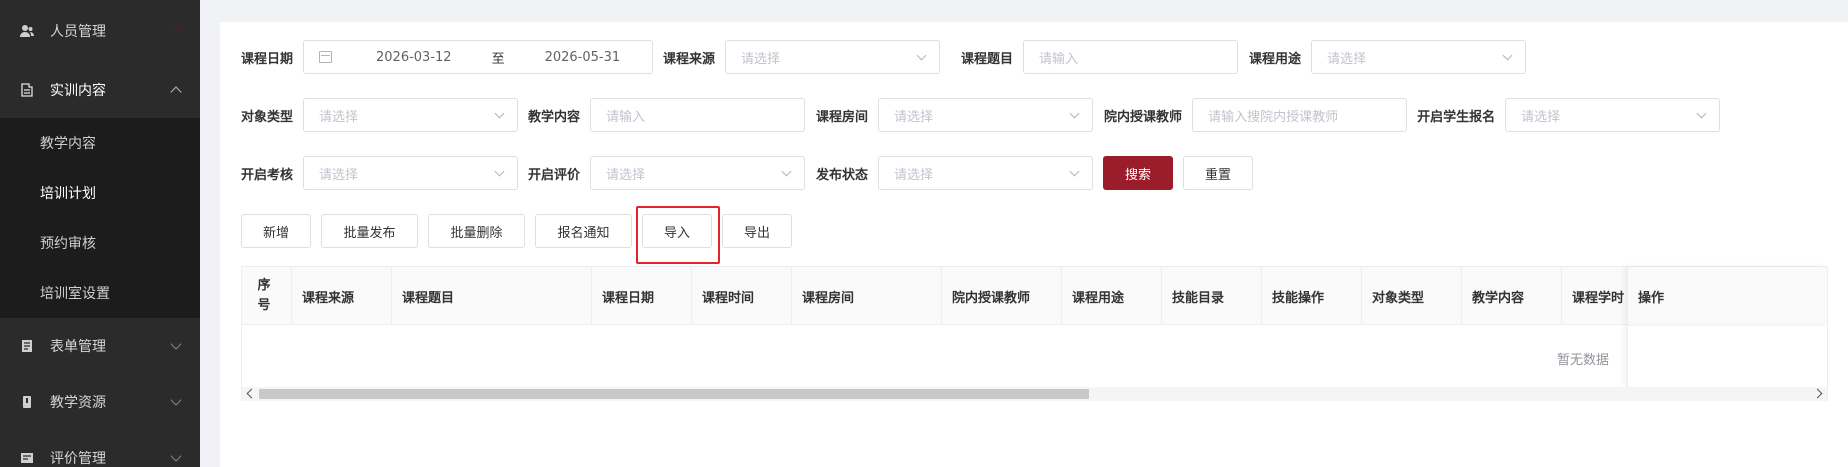  What do you see at coordinates (78, 403) in the screenshot?
I see `sidebar-item-label: 教学资源` at bounding box center [78, 403].